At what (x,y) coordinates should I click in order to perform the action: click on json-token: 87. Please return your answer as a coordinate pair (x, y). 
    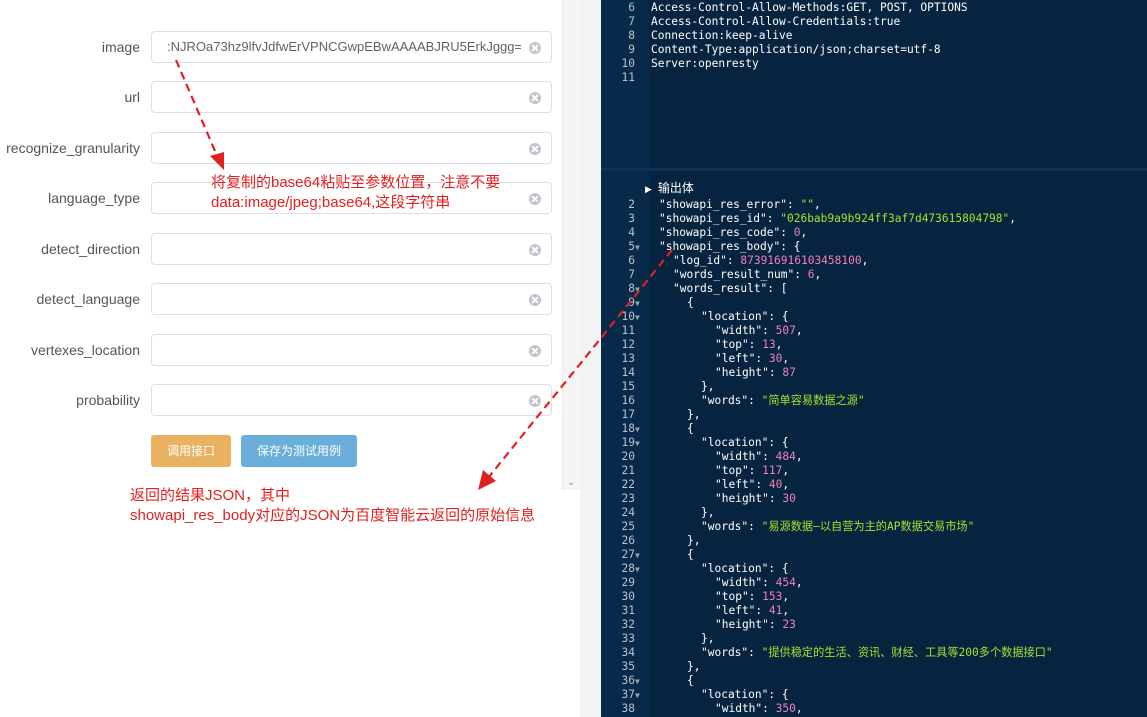
    Looking at the image, I should click on (789, 372).